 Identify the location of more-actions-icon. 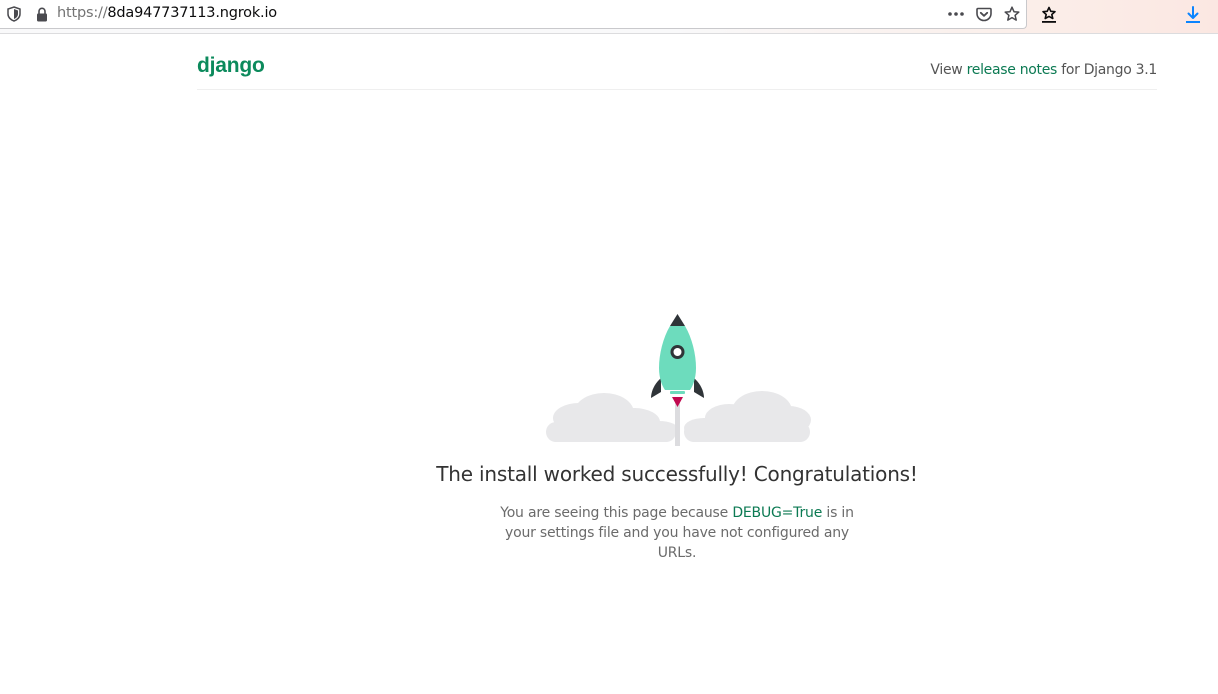
(956, 14).